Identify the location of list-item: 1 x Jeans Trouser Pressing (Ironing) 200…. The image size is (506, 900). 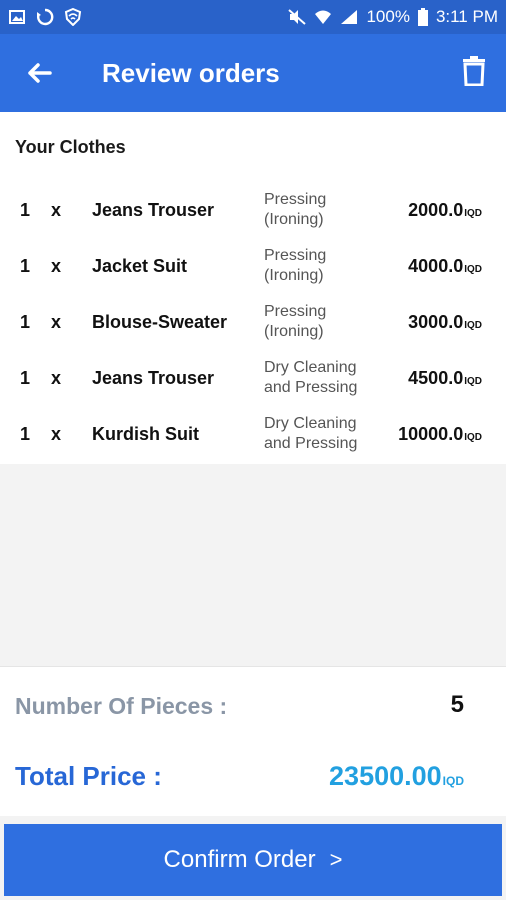
(253, 212).